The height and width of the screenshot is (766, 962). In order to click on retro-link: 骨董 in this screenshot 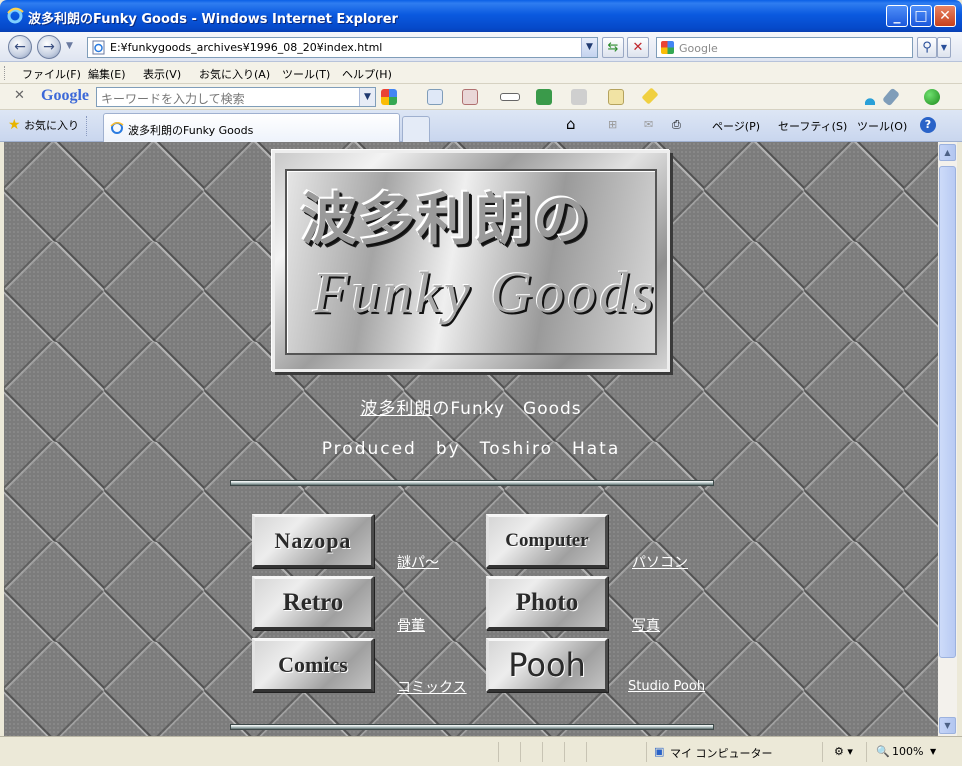, I will do `click(411, 625)`.